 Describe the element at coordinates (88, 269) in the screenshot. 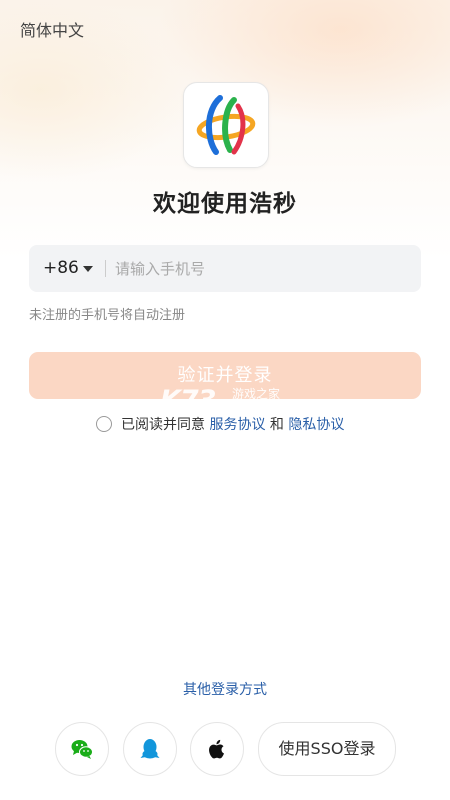

I see `chevron-down-icon` at that location.